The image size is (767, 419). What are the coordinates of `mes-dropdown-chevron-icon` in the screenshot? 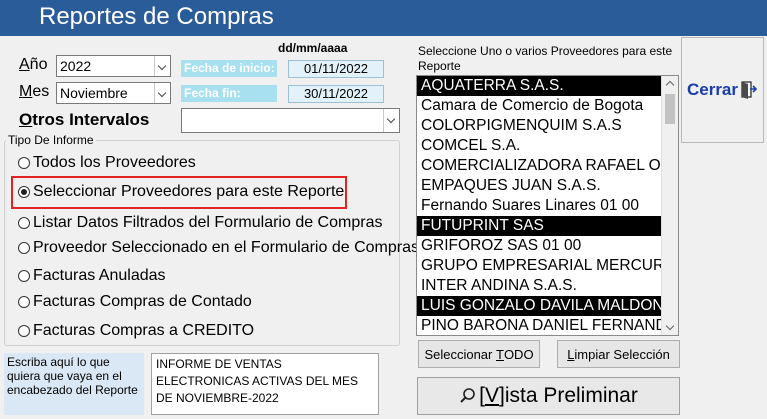 It's located at (162, 93).